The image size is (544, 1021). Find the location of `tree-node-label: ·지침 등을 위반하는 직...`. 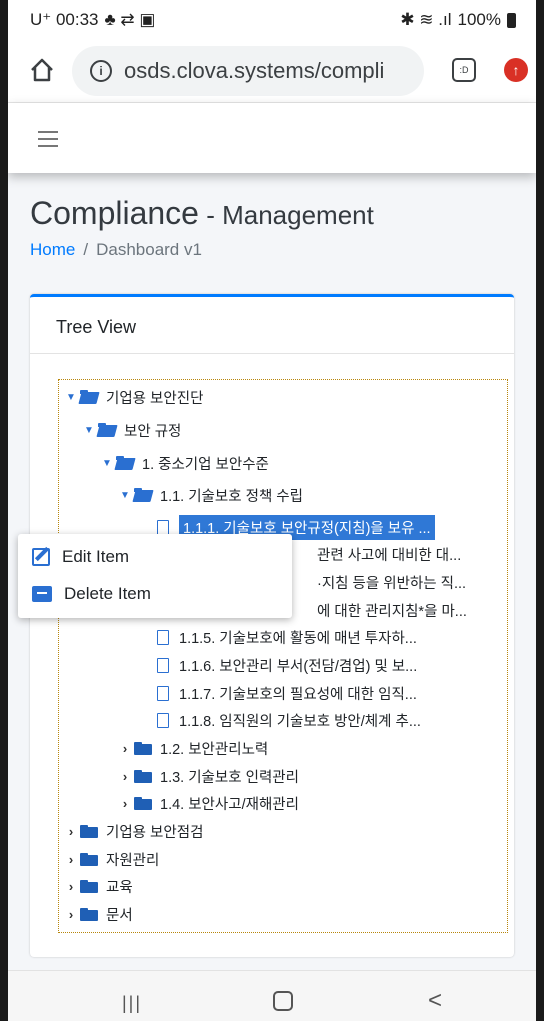

tree-node-label: ·지침 등을 위반하는 직... is located at coordinates (391, 582).